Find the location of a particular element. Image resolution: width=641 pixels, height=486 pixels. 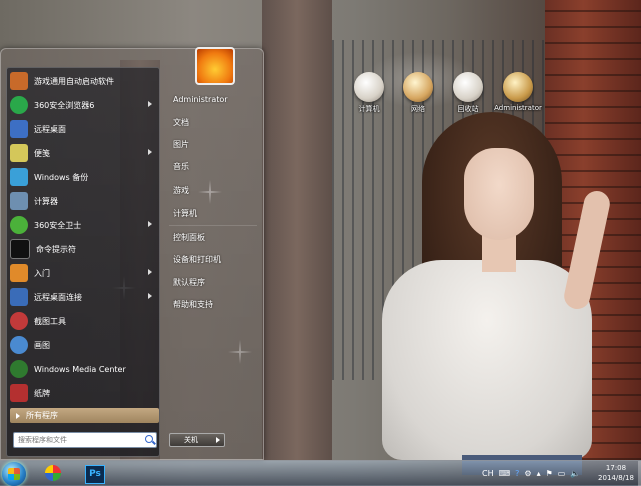

program-label: Windows Media Center is located at coordinates (80, 369).